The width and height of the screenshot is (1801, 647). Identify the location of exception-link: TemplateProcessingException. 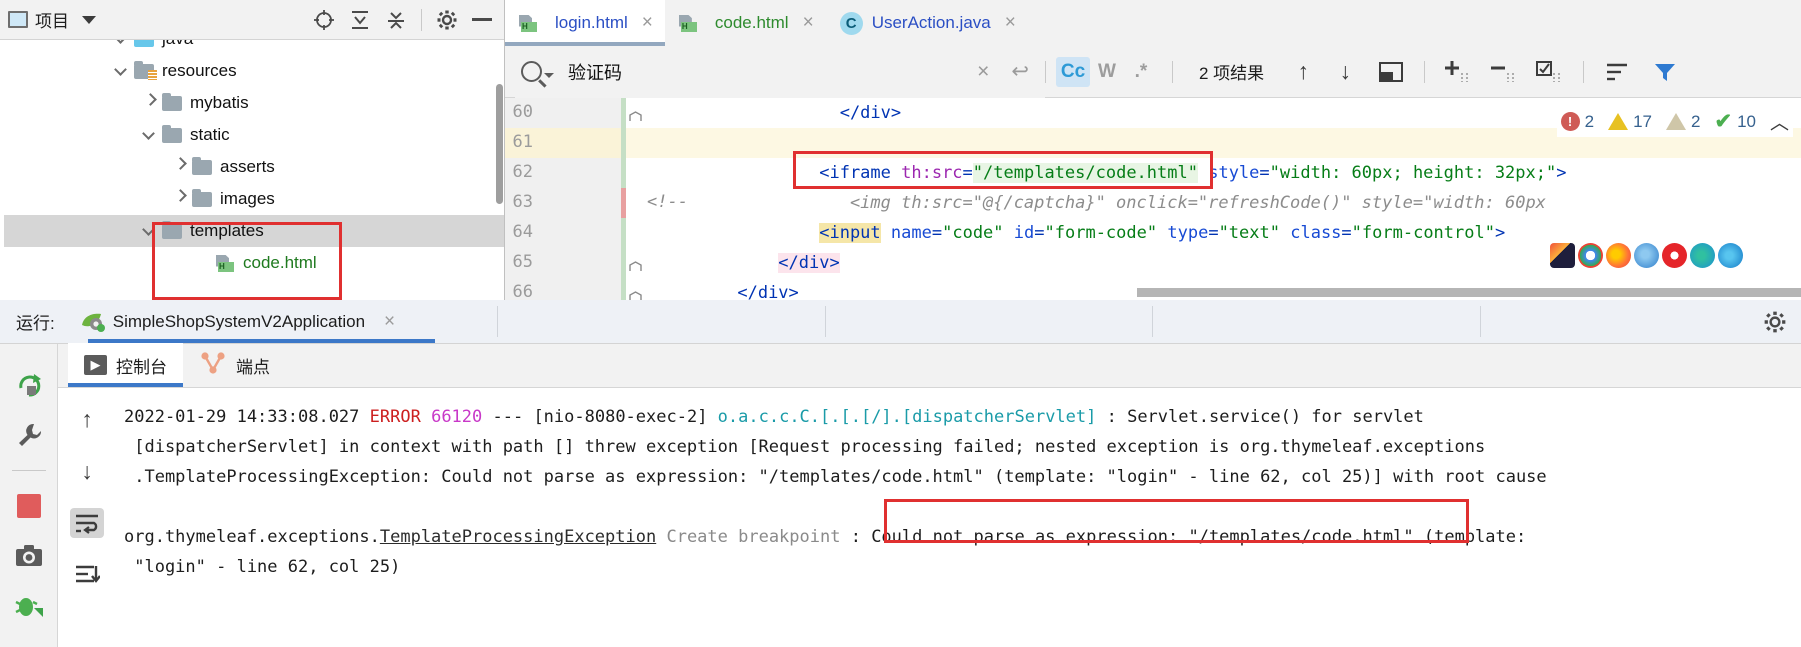
(518, 537).